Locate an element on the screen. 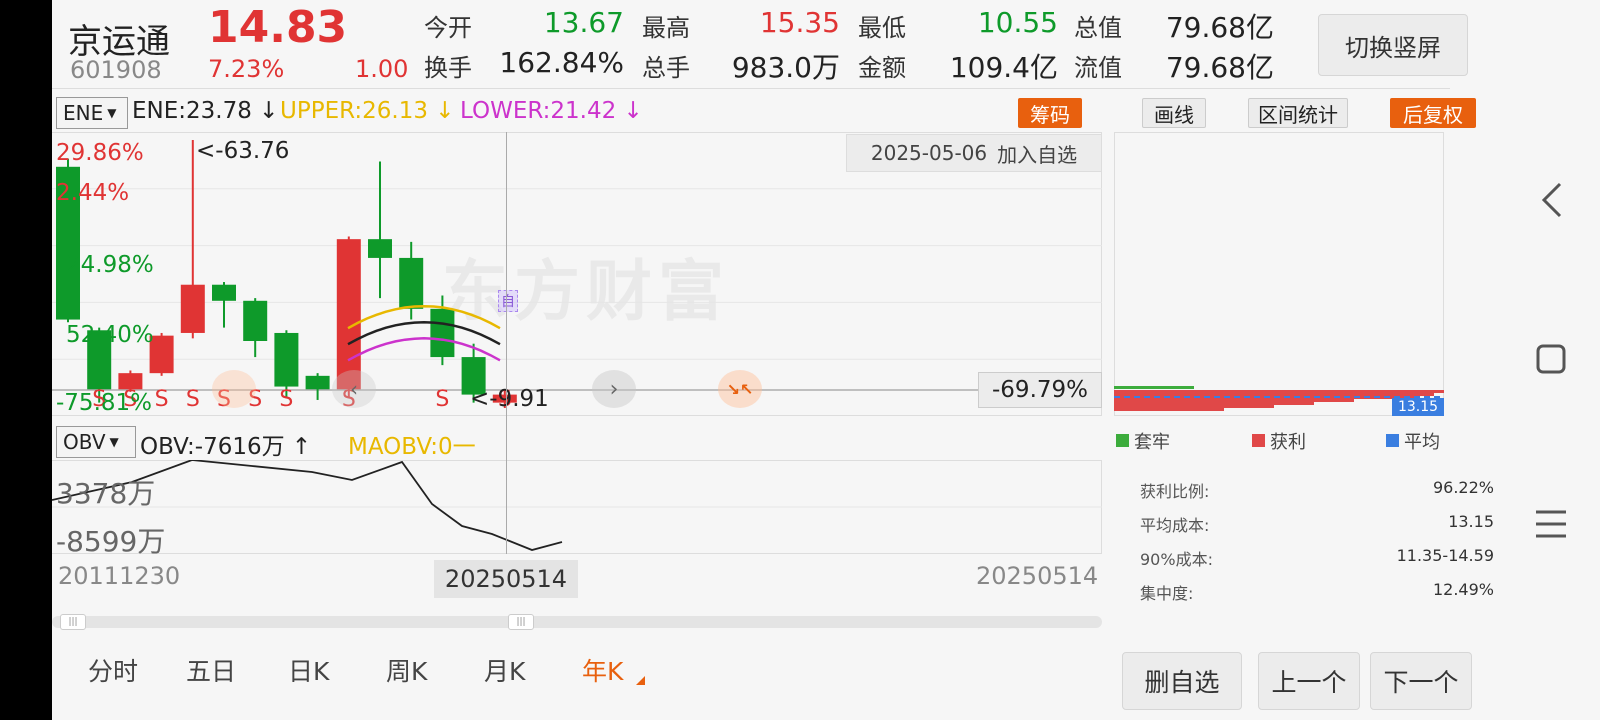 This screenshot has width=1600, height=720. ene-selector: ENE ▼ is located at coordinates (92, 113).